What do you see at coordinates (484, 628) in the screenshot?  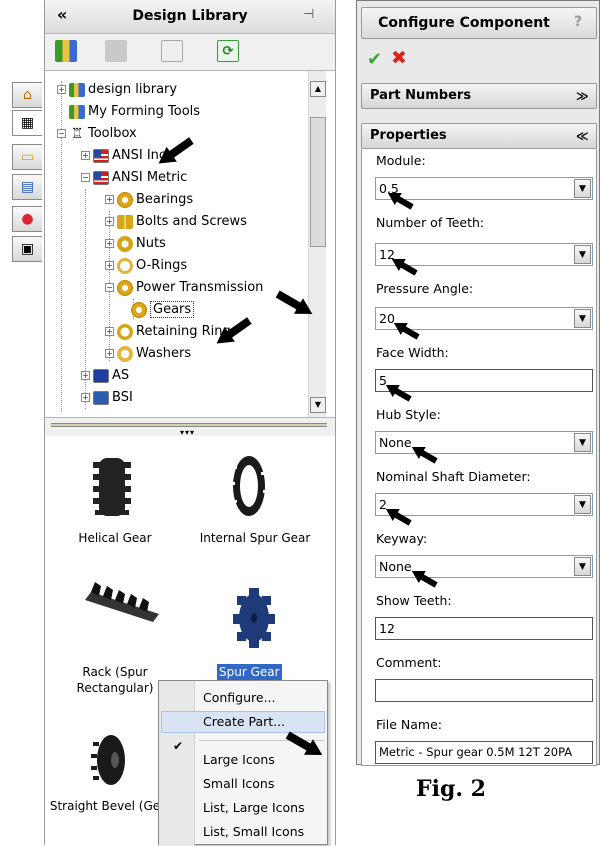 I see `show-teeth-input: 12` at bounding box center [484, 628].